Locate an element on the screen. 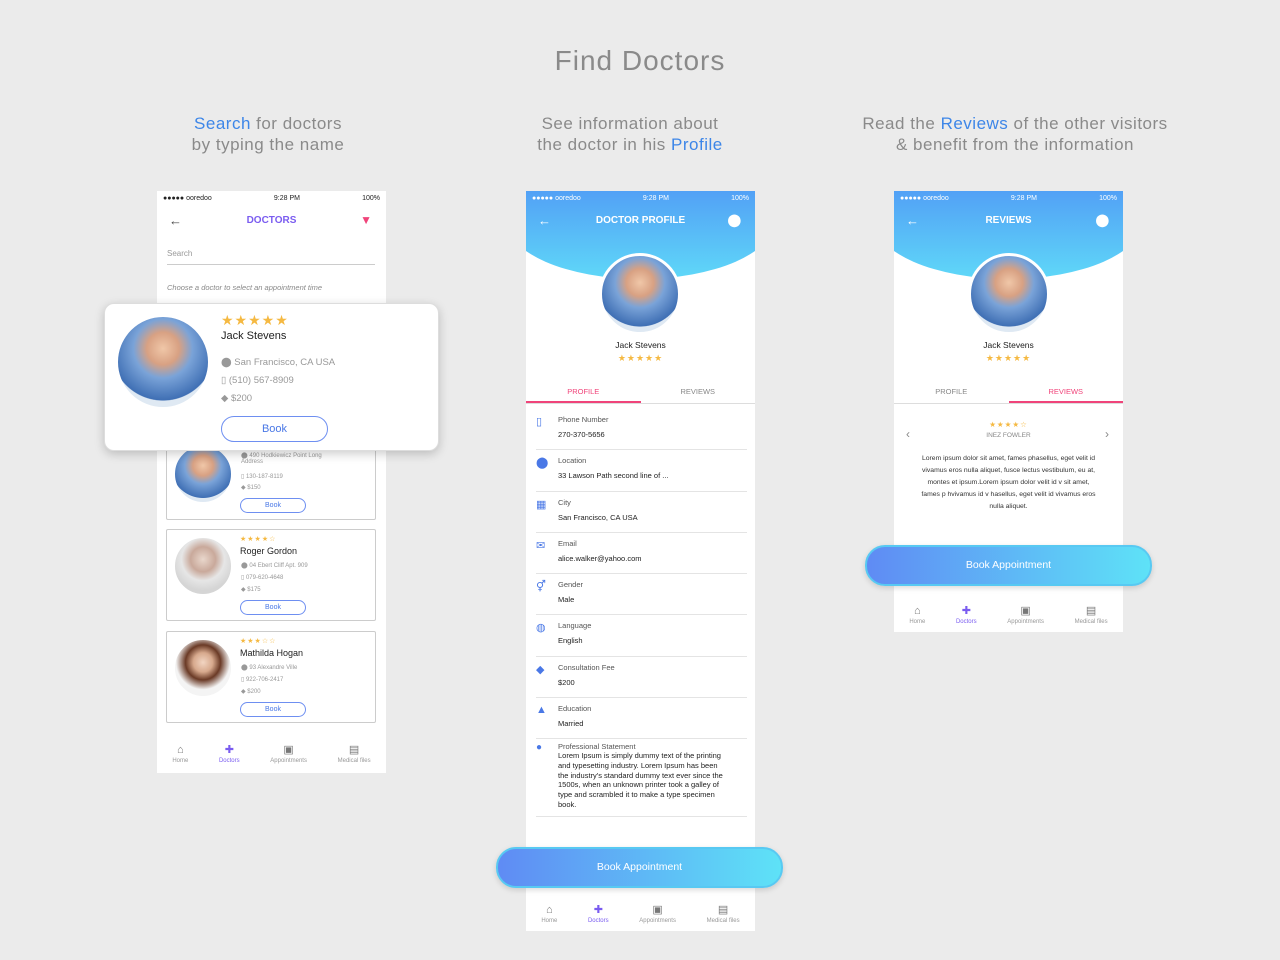  filter-icon: ▼ is located at coordinates (366, 220).